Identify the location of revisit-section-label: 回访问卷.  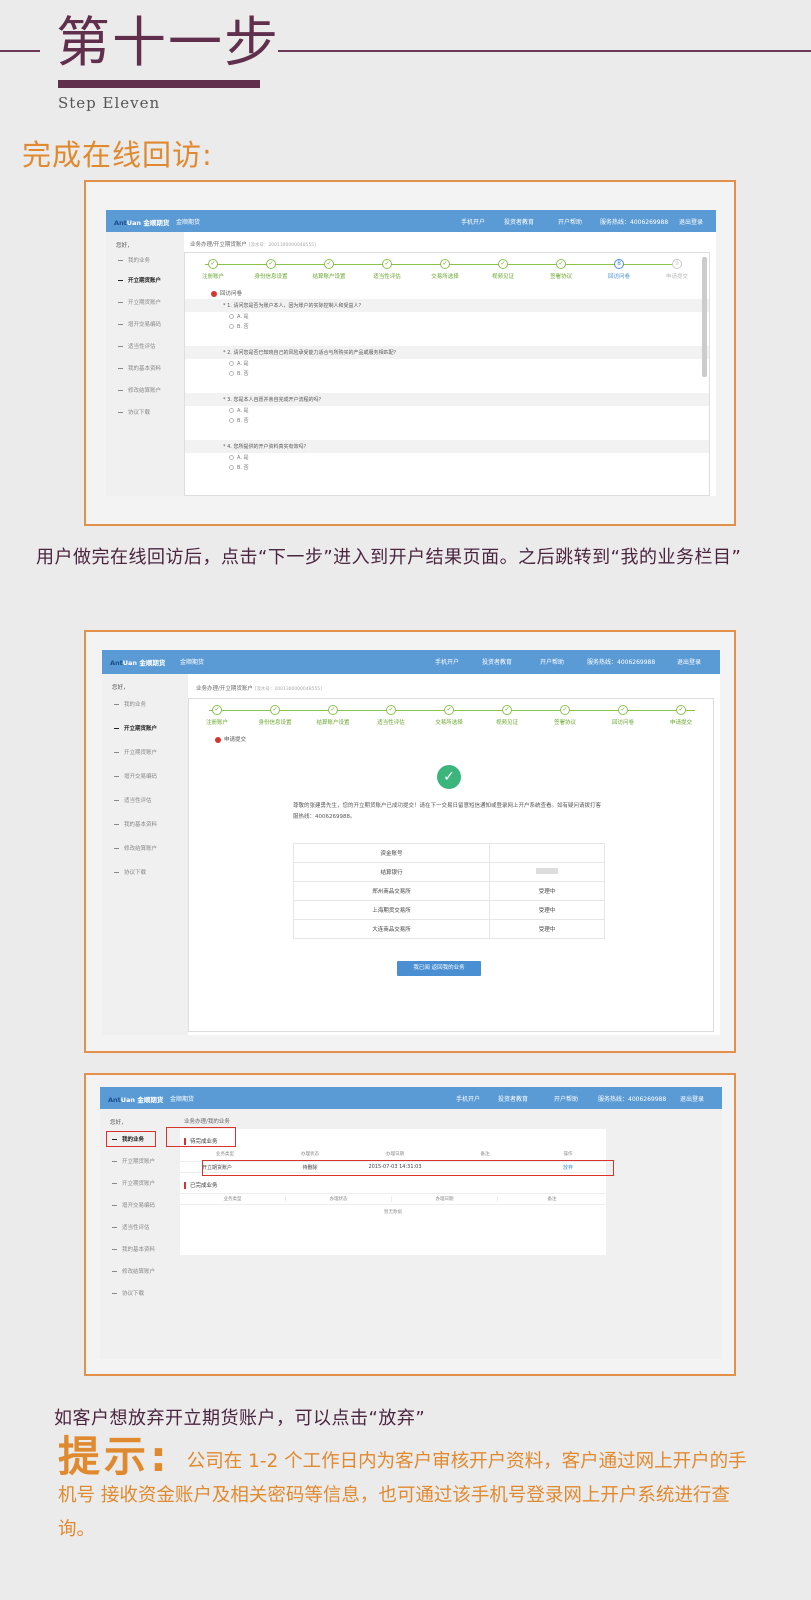
(226, 293).